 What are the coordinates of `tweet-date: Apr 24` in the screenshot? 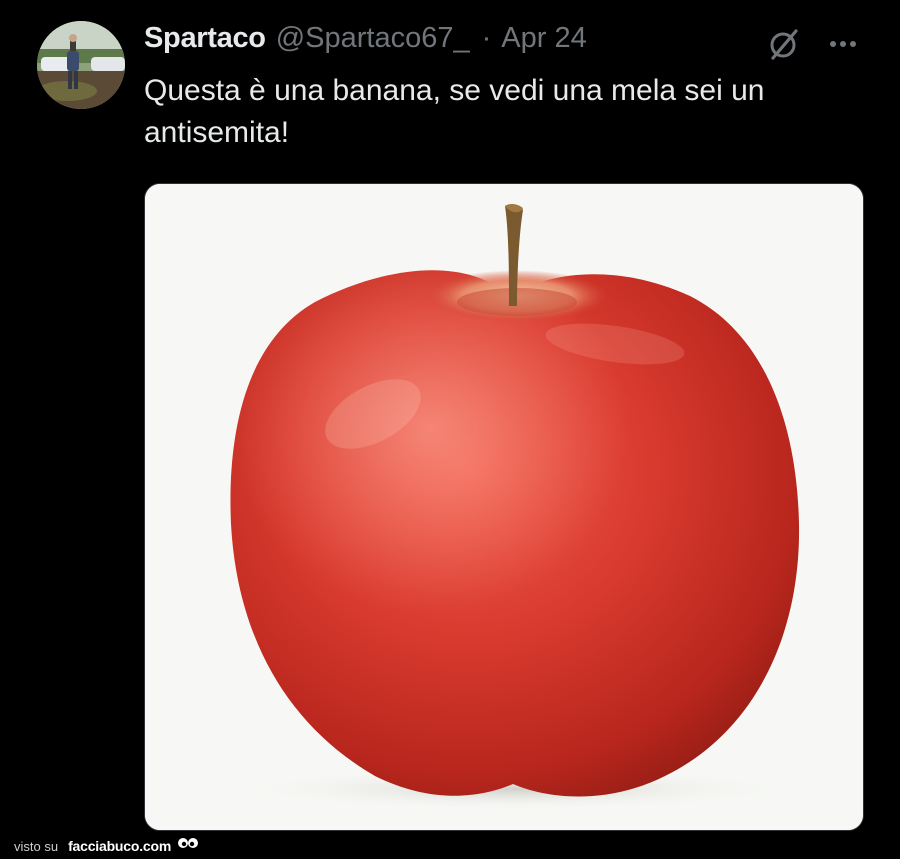 It's located at (543, 38).